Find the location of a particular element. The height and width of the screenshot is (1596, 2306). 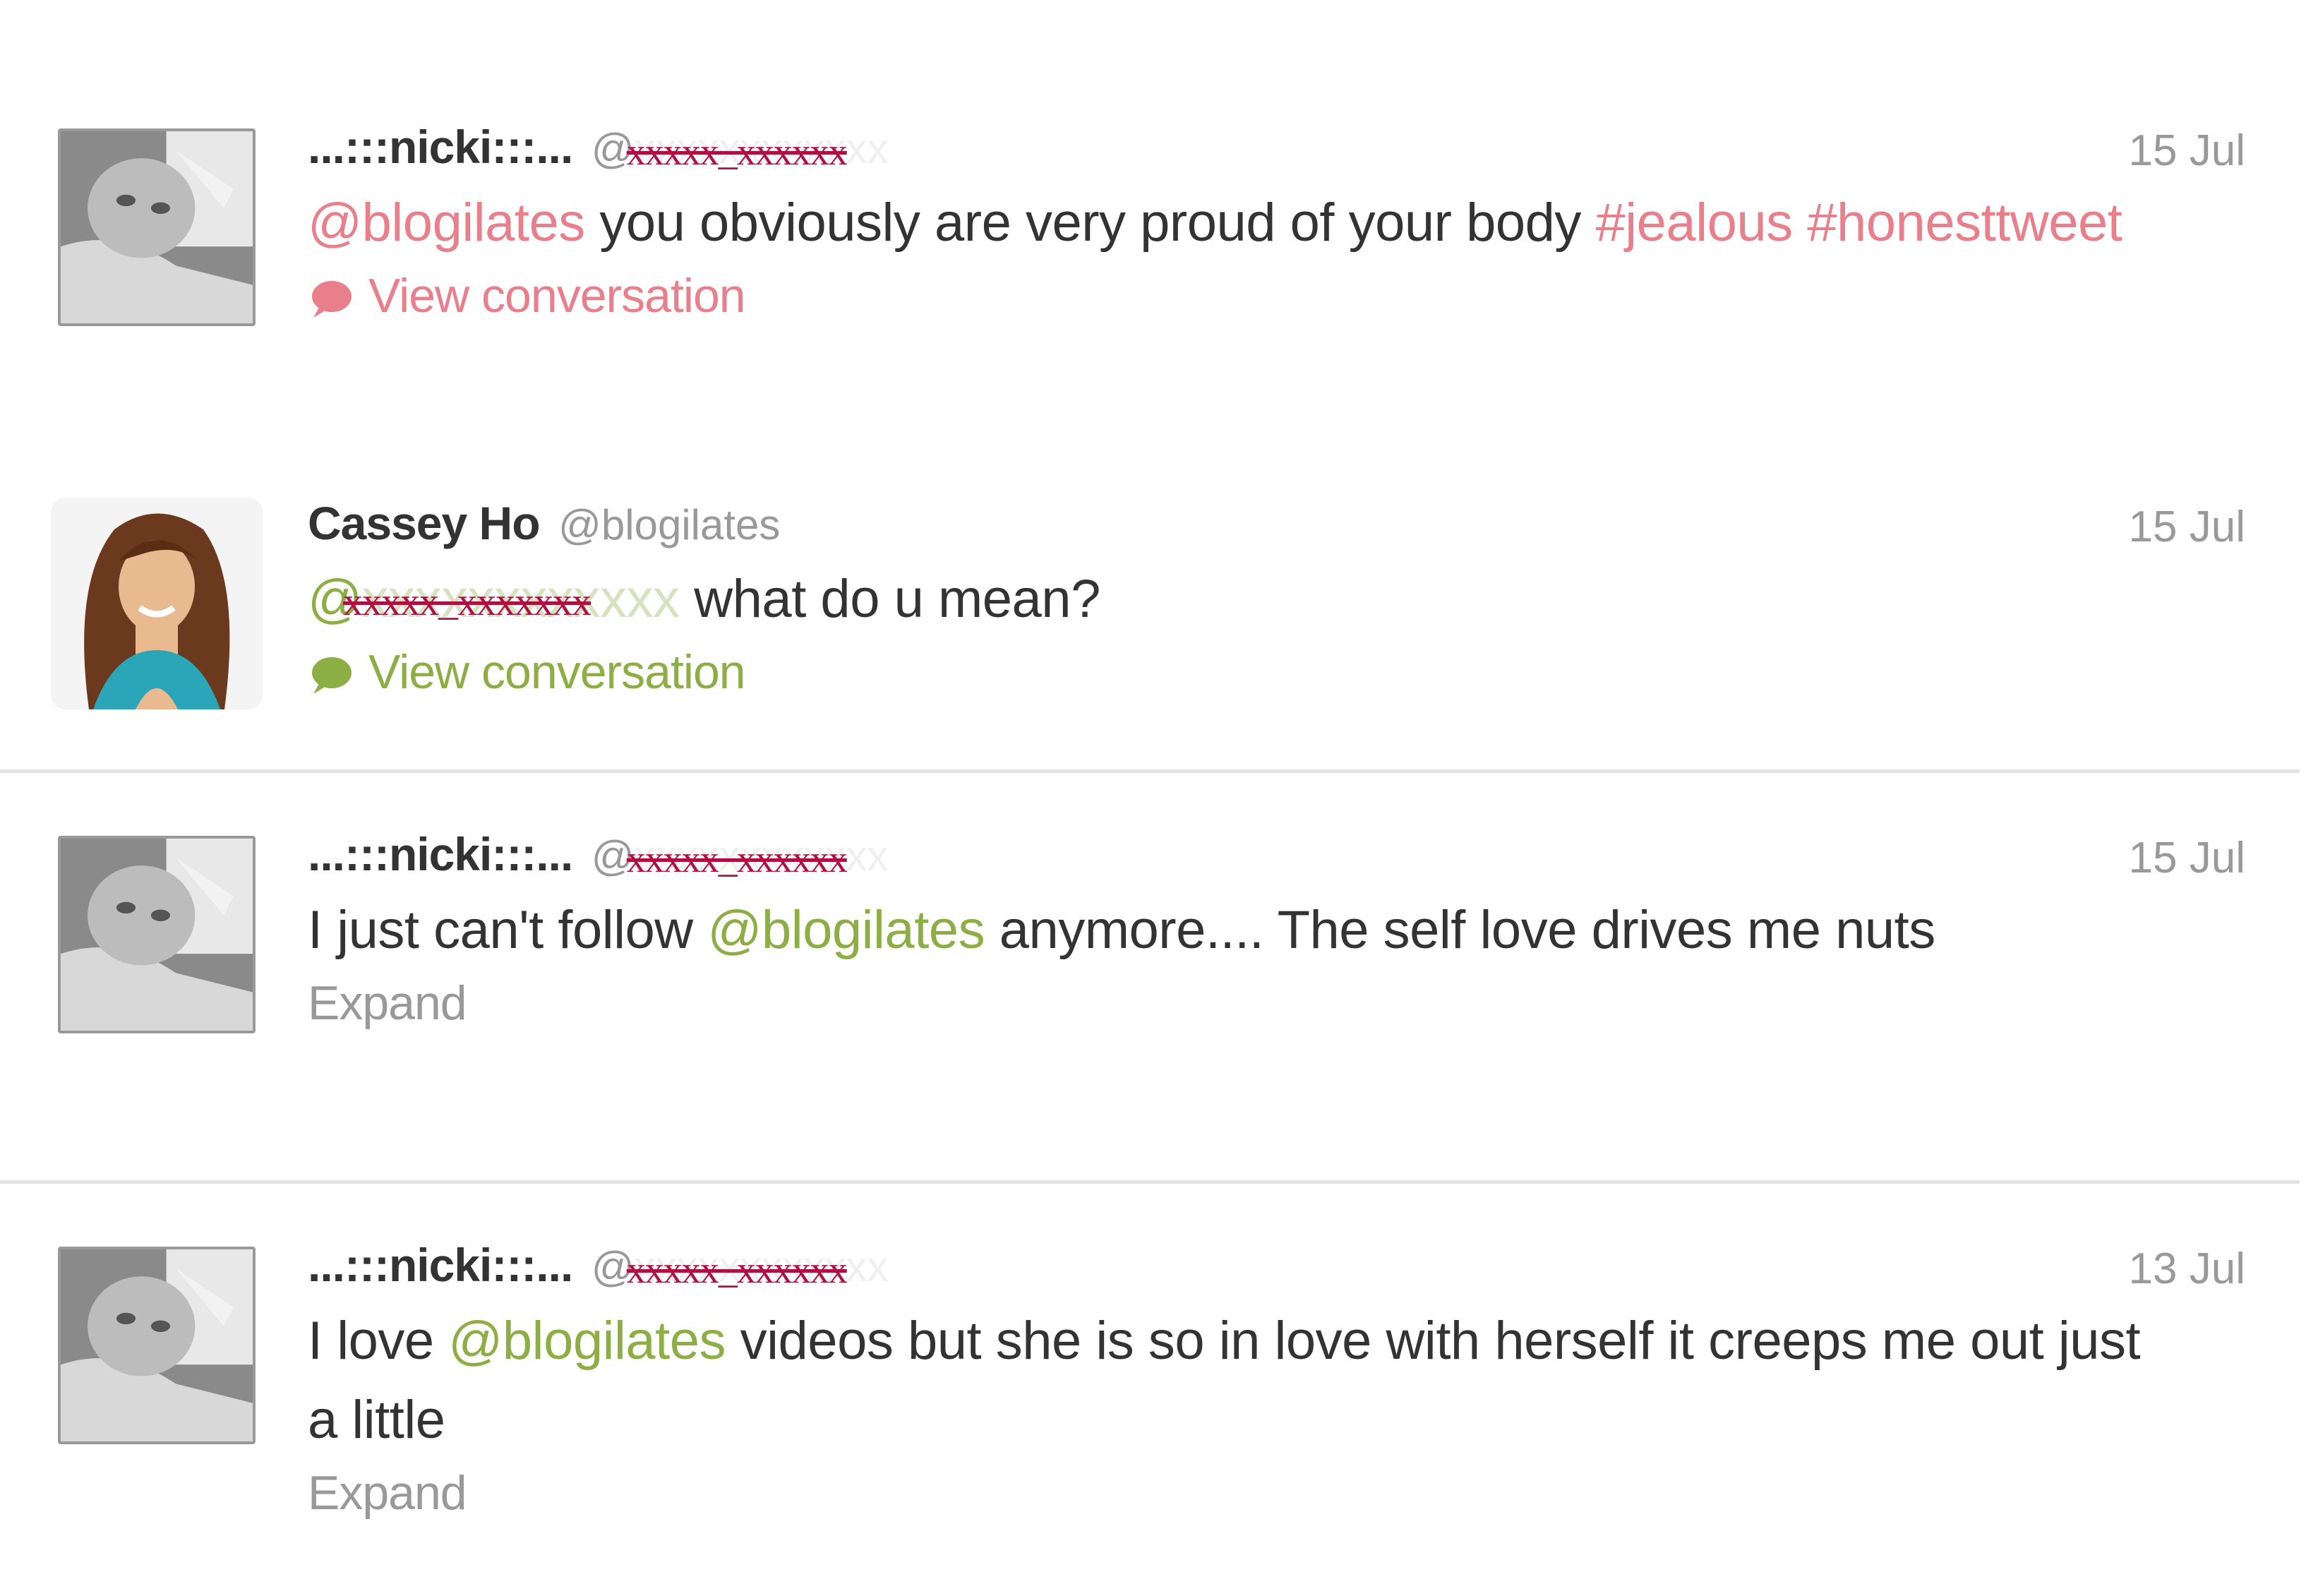

tweet-text-segment is located at coordinates (1800, 223).